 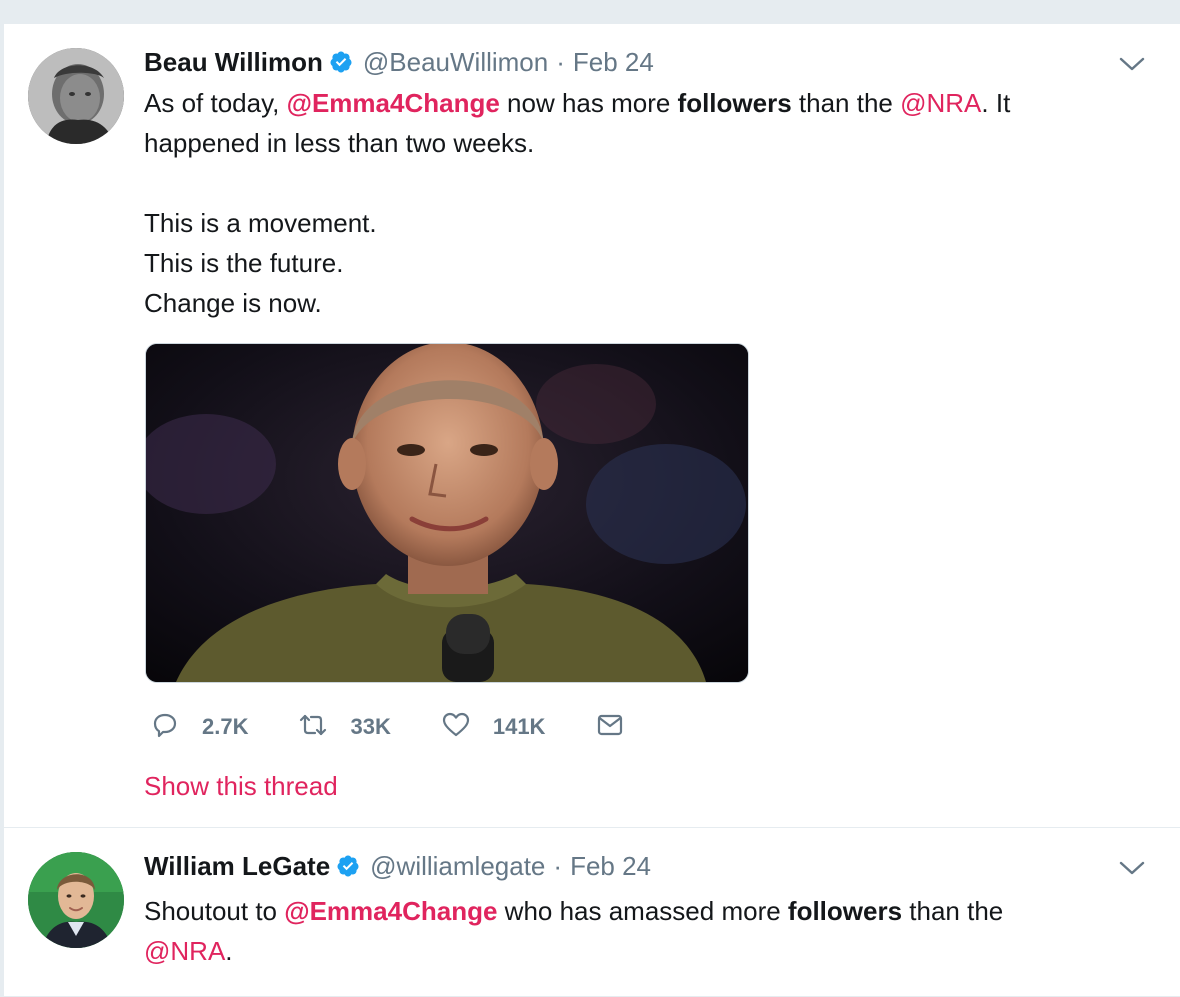 I want to click on reply-count: 2.7K, so click(x=225, y=726).